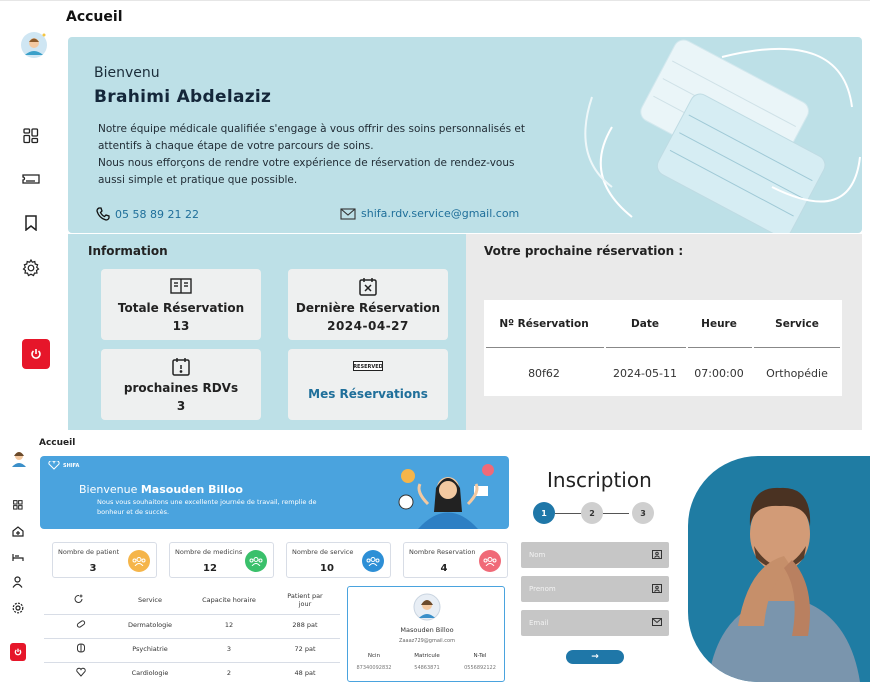  I want to click on brand-name: SHIFA, so click(71, 465).